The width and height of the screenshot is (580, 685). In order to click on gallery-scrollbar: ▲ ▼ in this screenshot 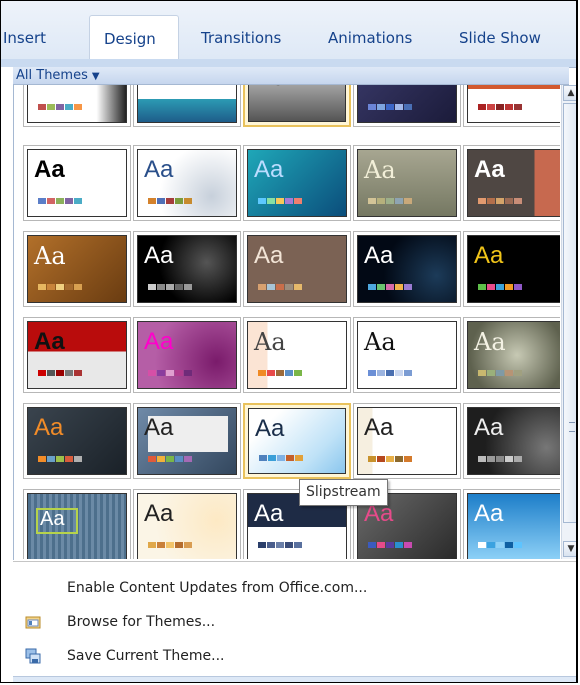, I will do `click(568, 322)`.